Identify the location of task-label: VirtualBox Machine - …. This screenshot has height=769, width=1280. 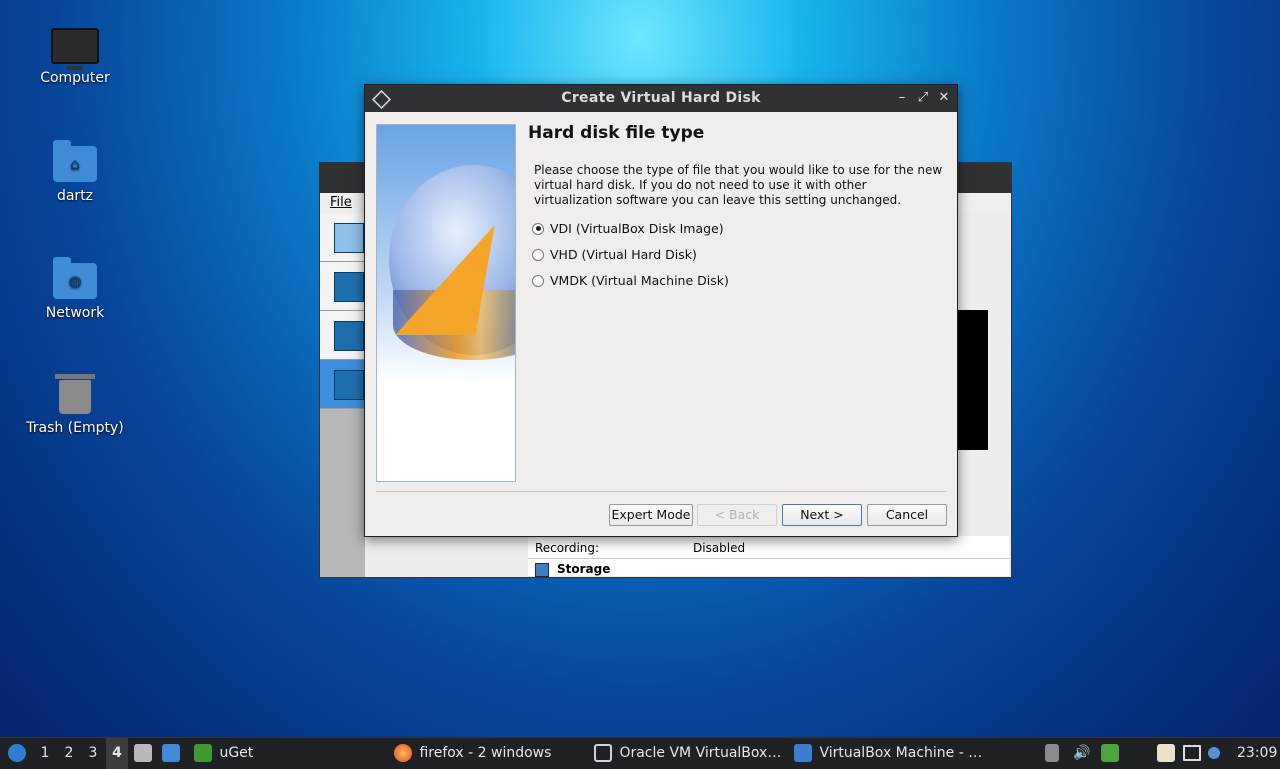
(901, 753).